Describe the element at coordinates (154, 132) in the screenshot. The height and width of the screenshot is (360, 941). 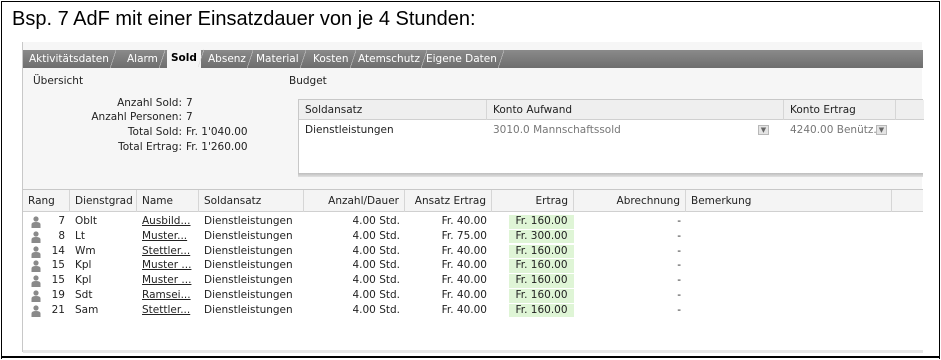
I see `summary-label: Total Sold:` at that location.